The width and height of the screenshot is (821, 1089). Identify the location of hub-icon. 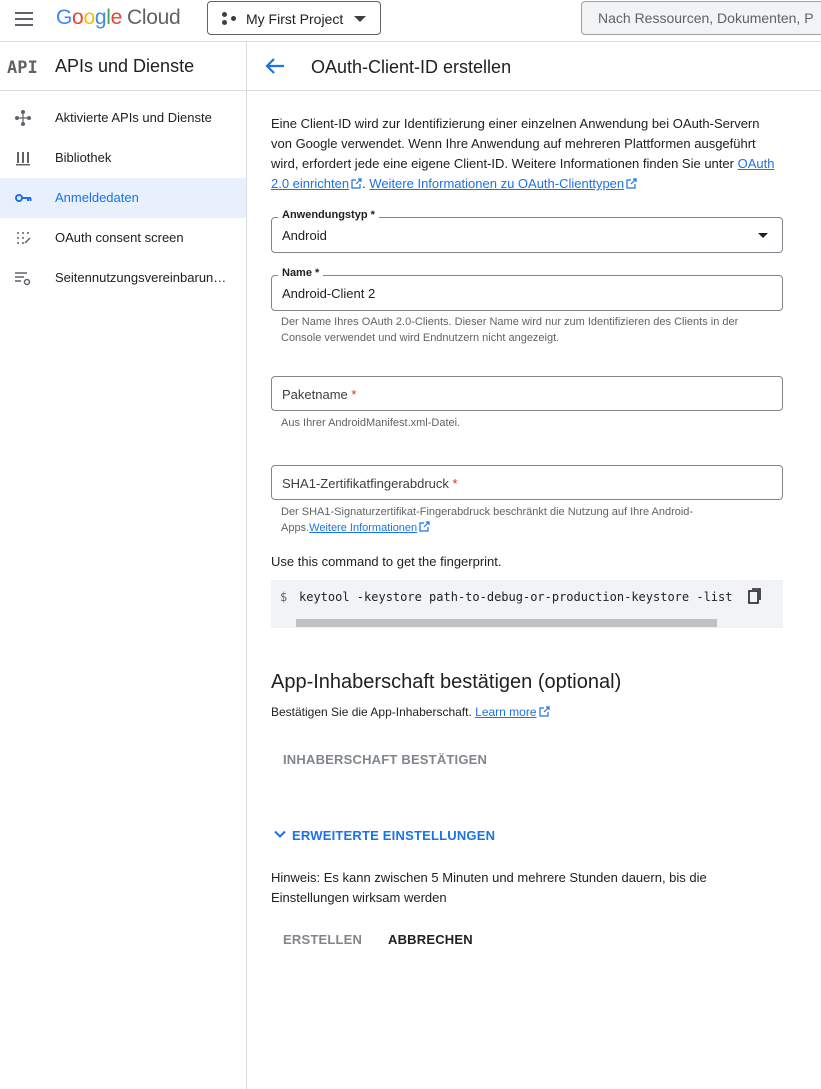
(23, 118).